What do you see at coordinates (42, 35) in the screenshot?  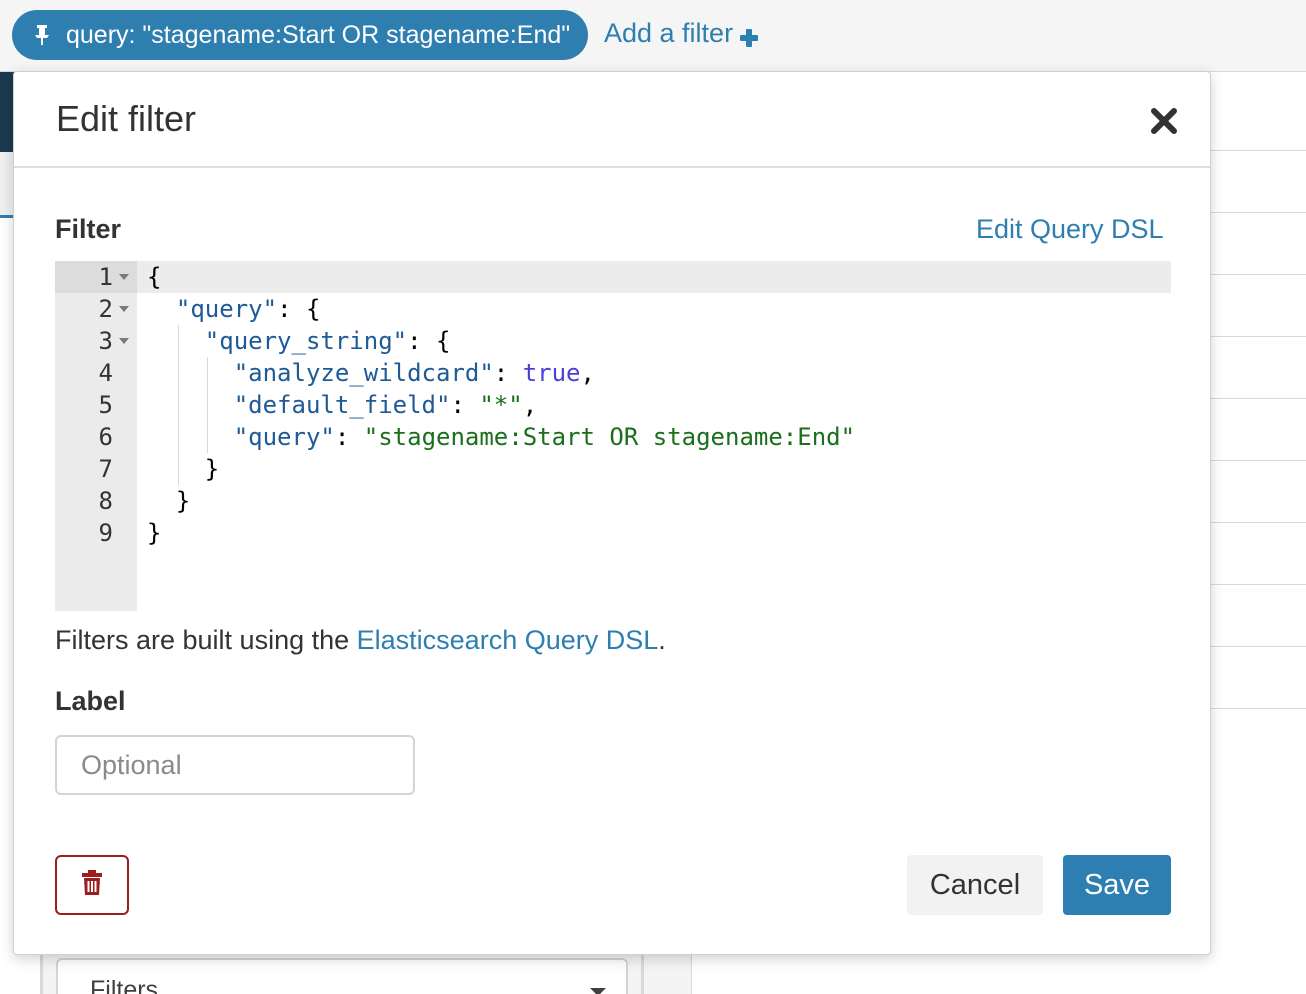 I see `pin-icon` at bounding box center [42, 35].